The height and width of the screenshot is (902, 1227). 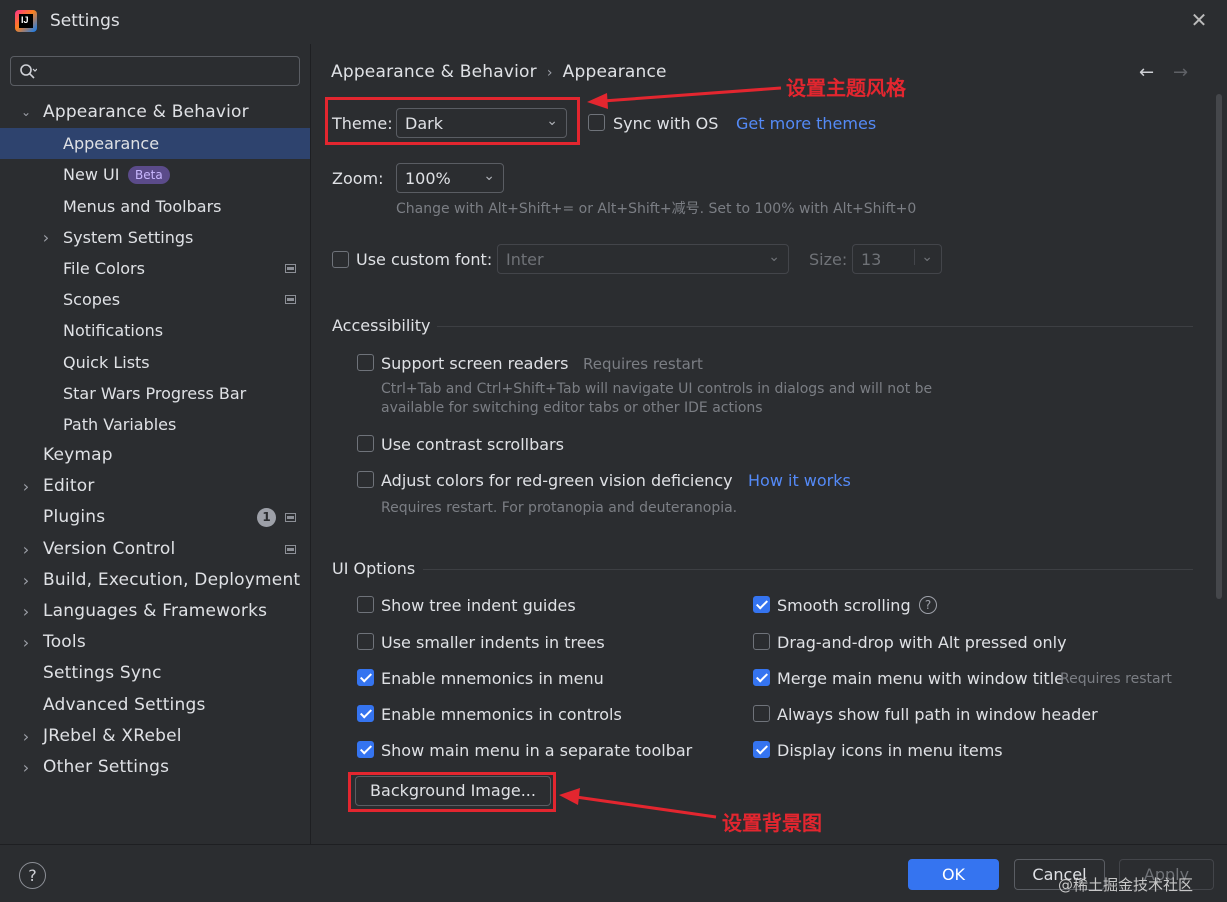 I want to click on custom-font-dropdown: Inter ⌄, so click(x=643, y=259).